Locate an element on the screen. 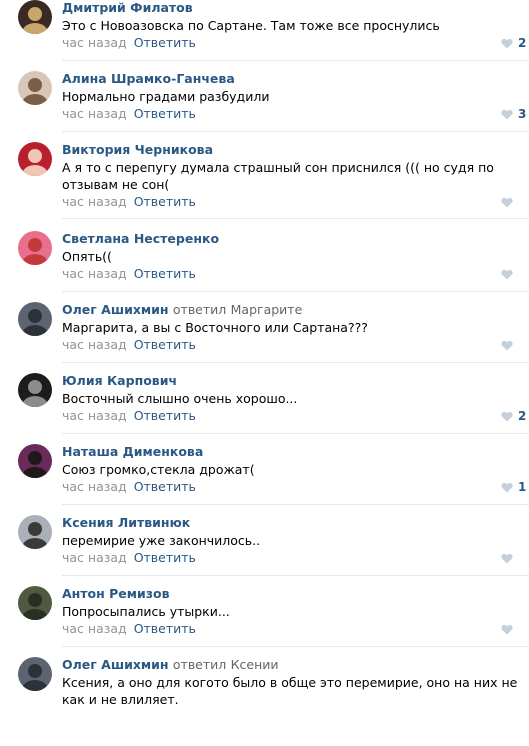 The width and height of the screenshot is (529, 746). author-name: Светлана Нестеренко is located at coordinates (140, 238).